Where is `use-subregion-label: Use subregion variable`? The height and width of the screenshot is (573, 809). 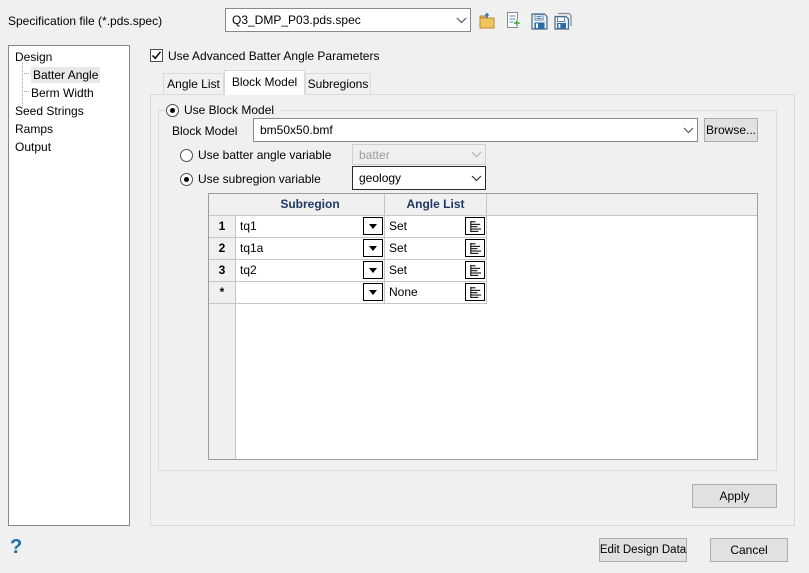
use-subregion-label: Use subregion variable is located at coordinates (259, 179).